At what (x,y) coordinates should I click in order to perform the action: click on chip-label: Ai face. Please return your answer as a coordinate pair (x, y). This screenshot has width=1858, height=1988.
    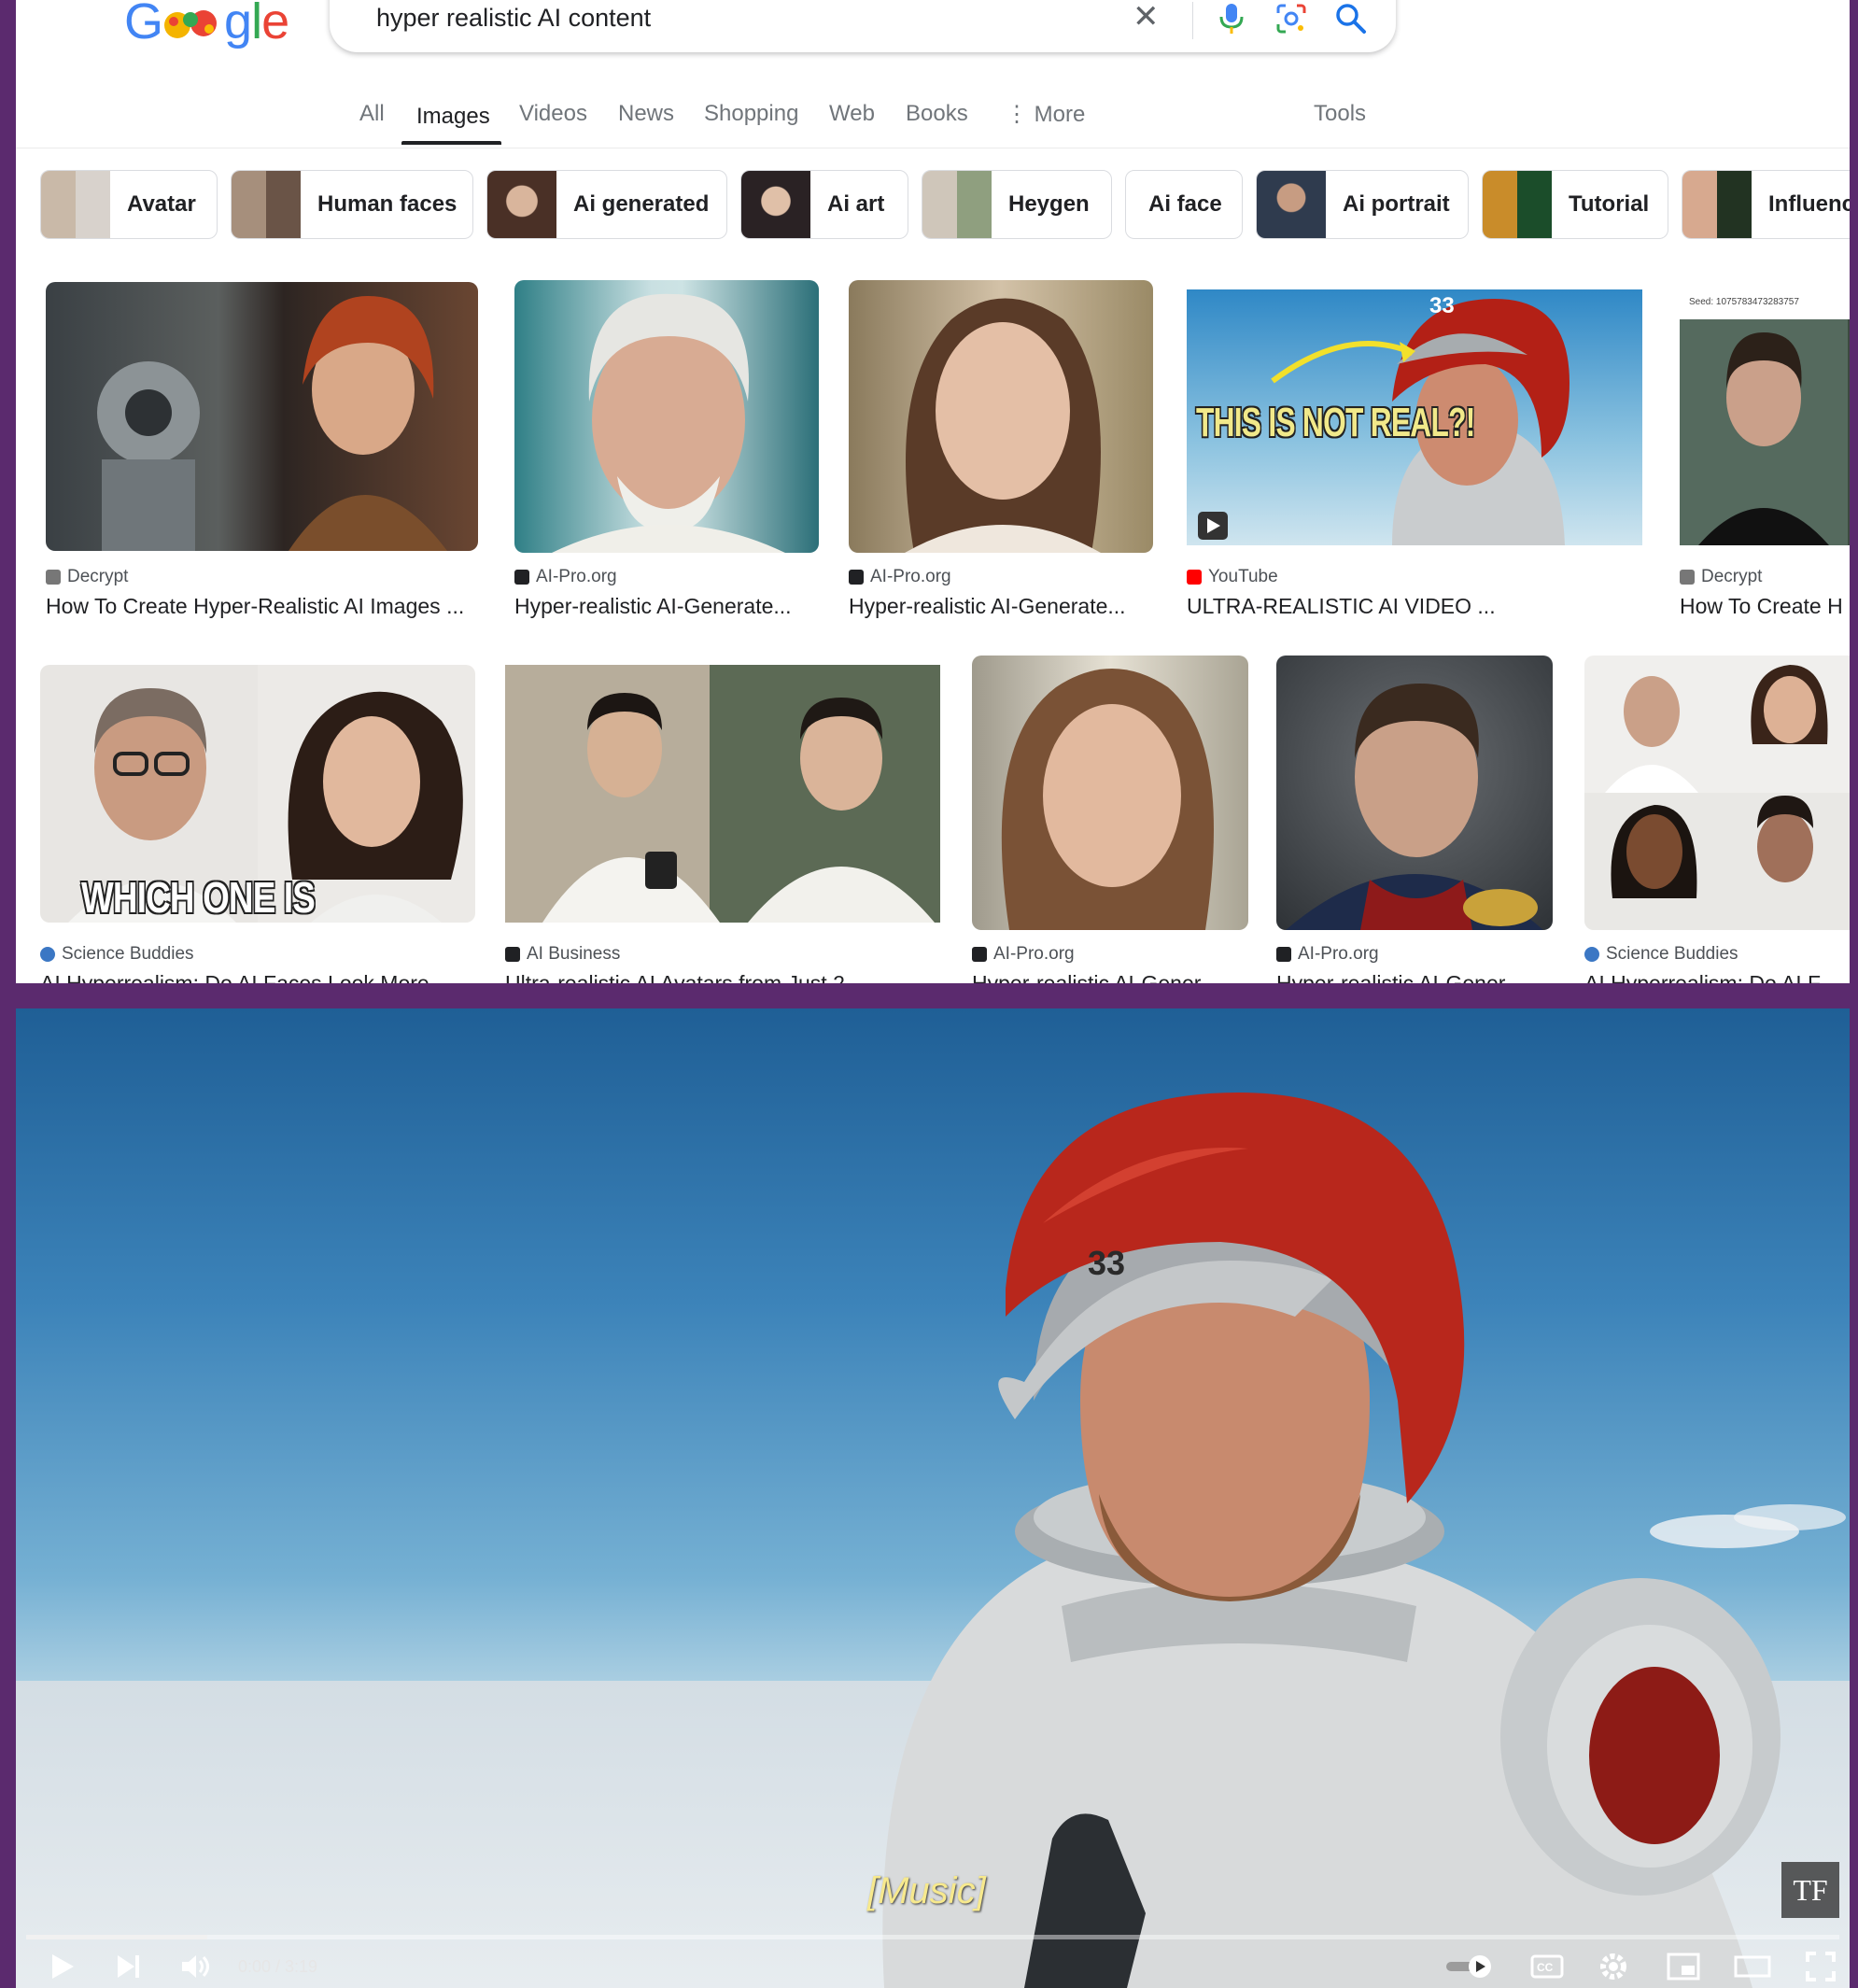
    Looking at the image, I should click on (1185, 204).